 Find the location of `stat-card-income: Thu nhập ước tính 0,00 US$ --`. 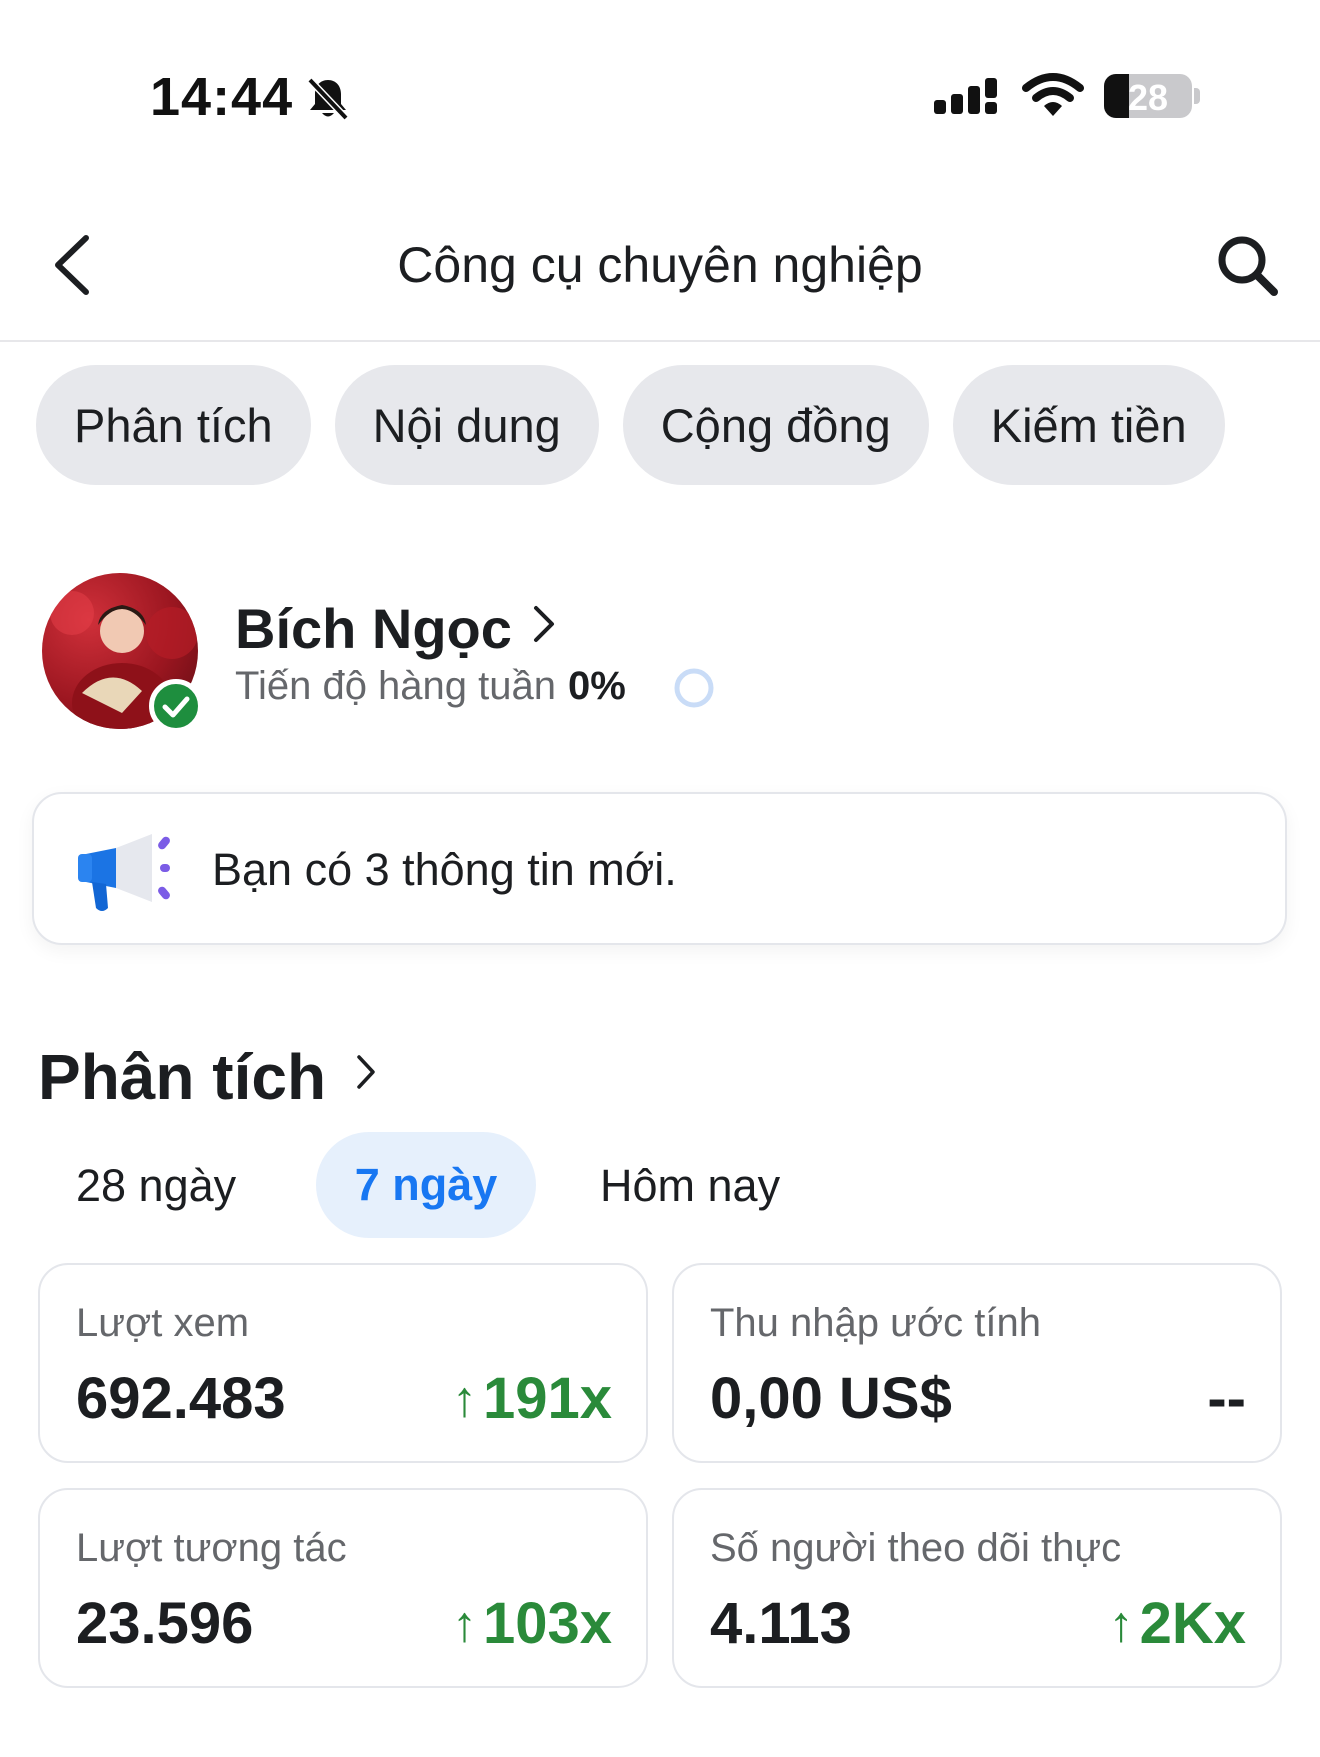

stat-card-income: Thu nhập ước tính 0,00 US$ -- is located at coordinates (977, 1363).